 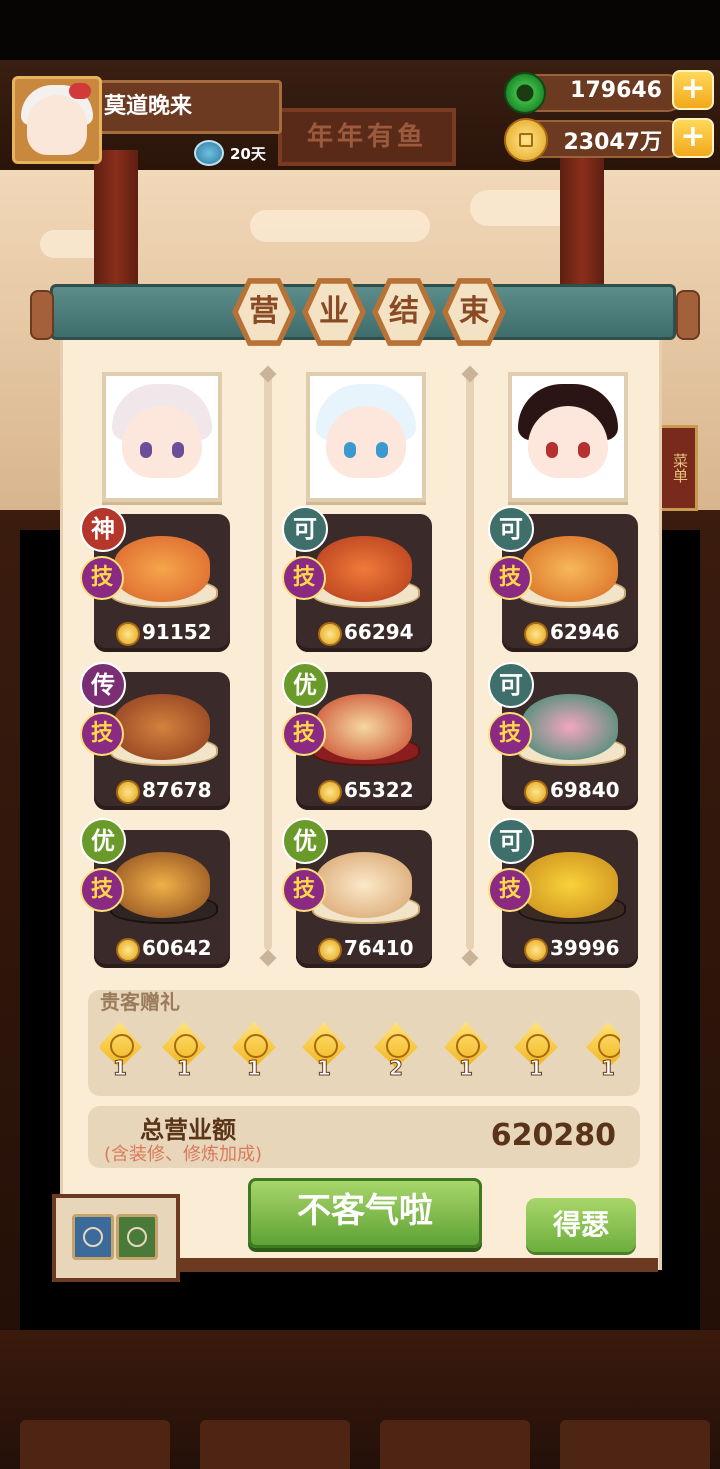 I want to click on confirm-button: 不客气啦, so click(x=365, y=1213).